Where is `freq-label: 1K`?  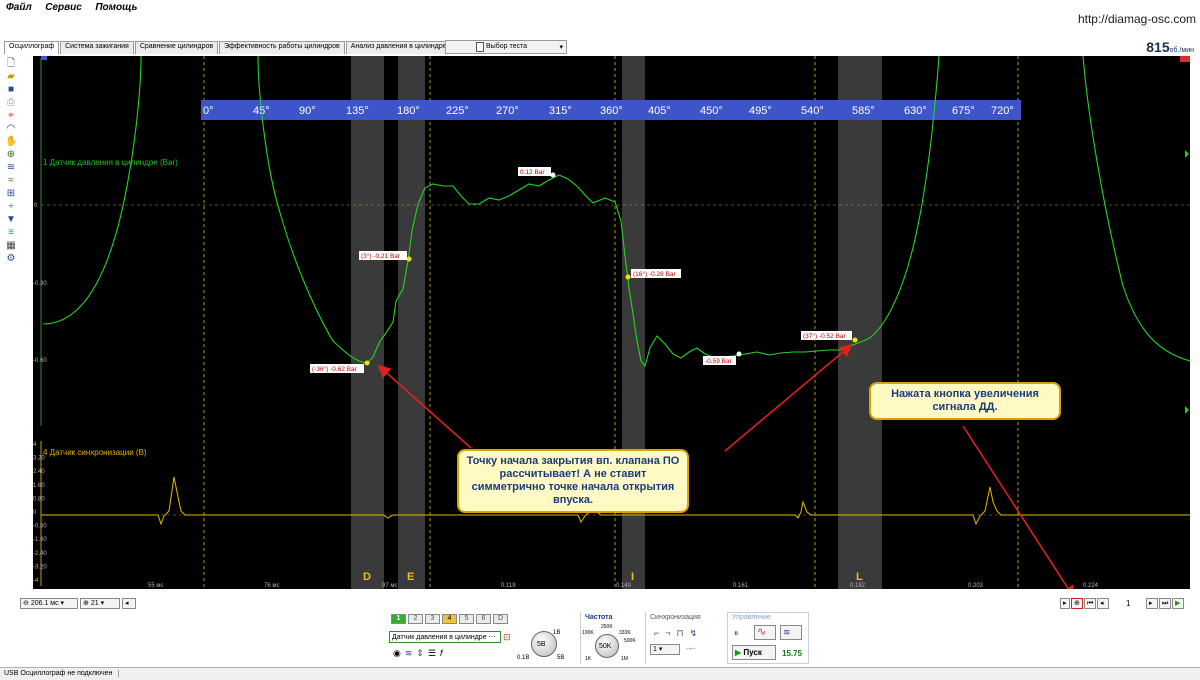
freq-label: 1K is located at coordinates (588, 659).